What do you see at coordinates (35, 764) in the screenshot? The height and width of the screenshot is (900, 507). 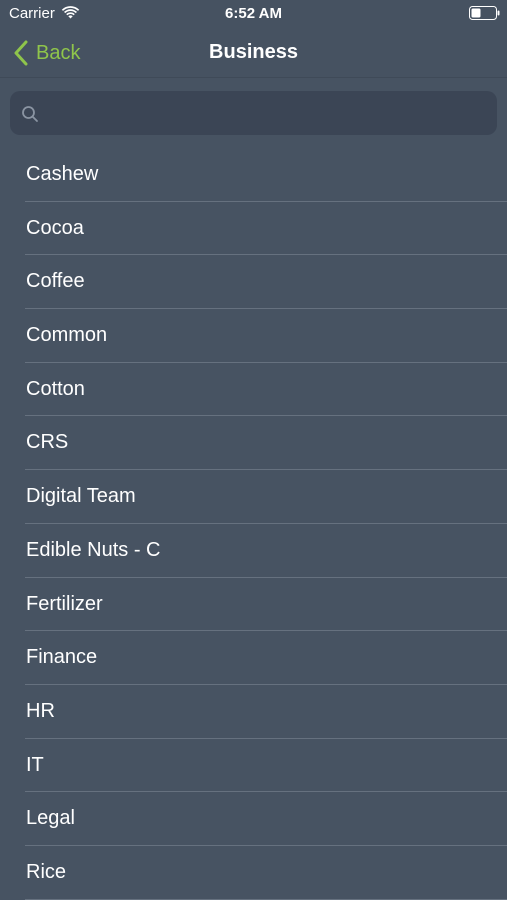 I see `list-item-label: IT` at bounding box center [35, 764].